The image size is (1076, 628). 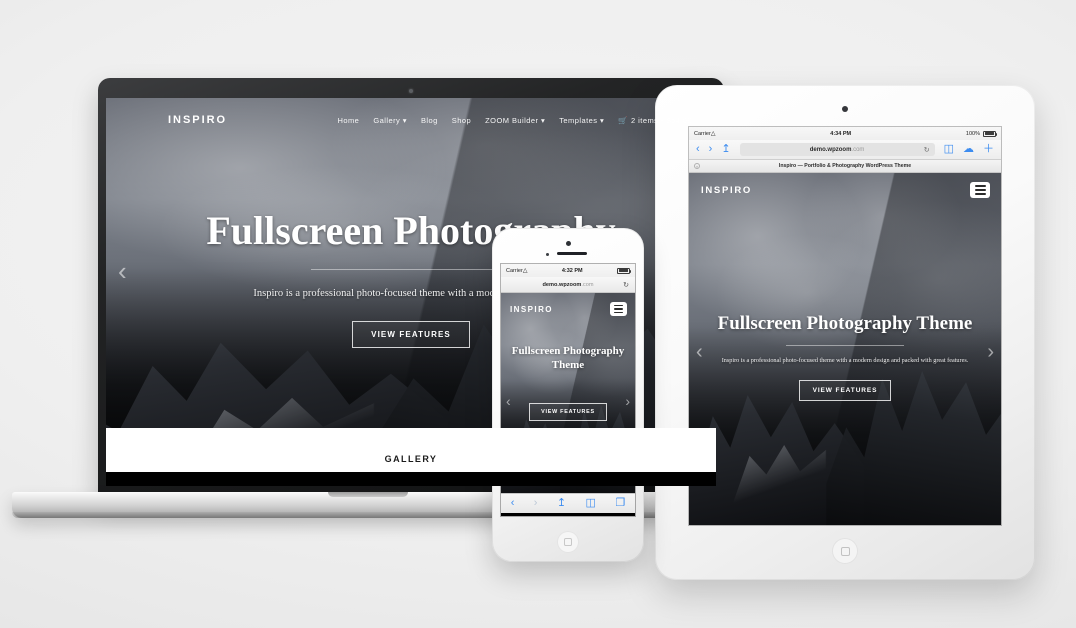 What do you see at coordinates (562, 284) in the screenshot?
I see `phone-url-host: demo.wpzoom` at bounding box center [562, 284].